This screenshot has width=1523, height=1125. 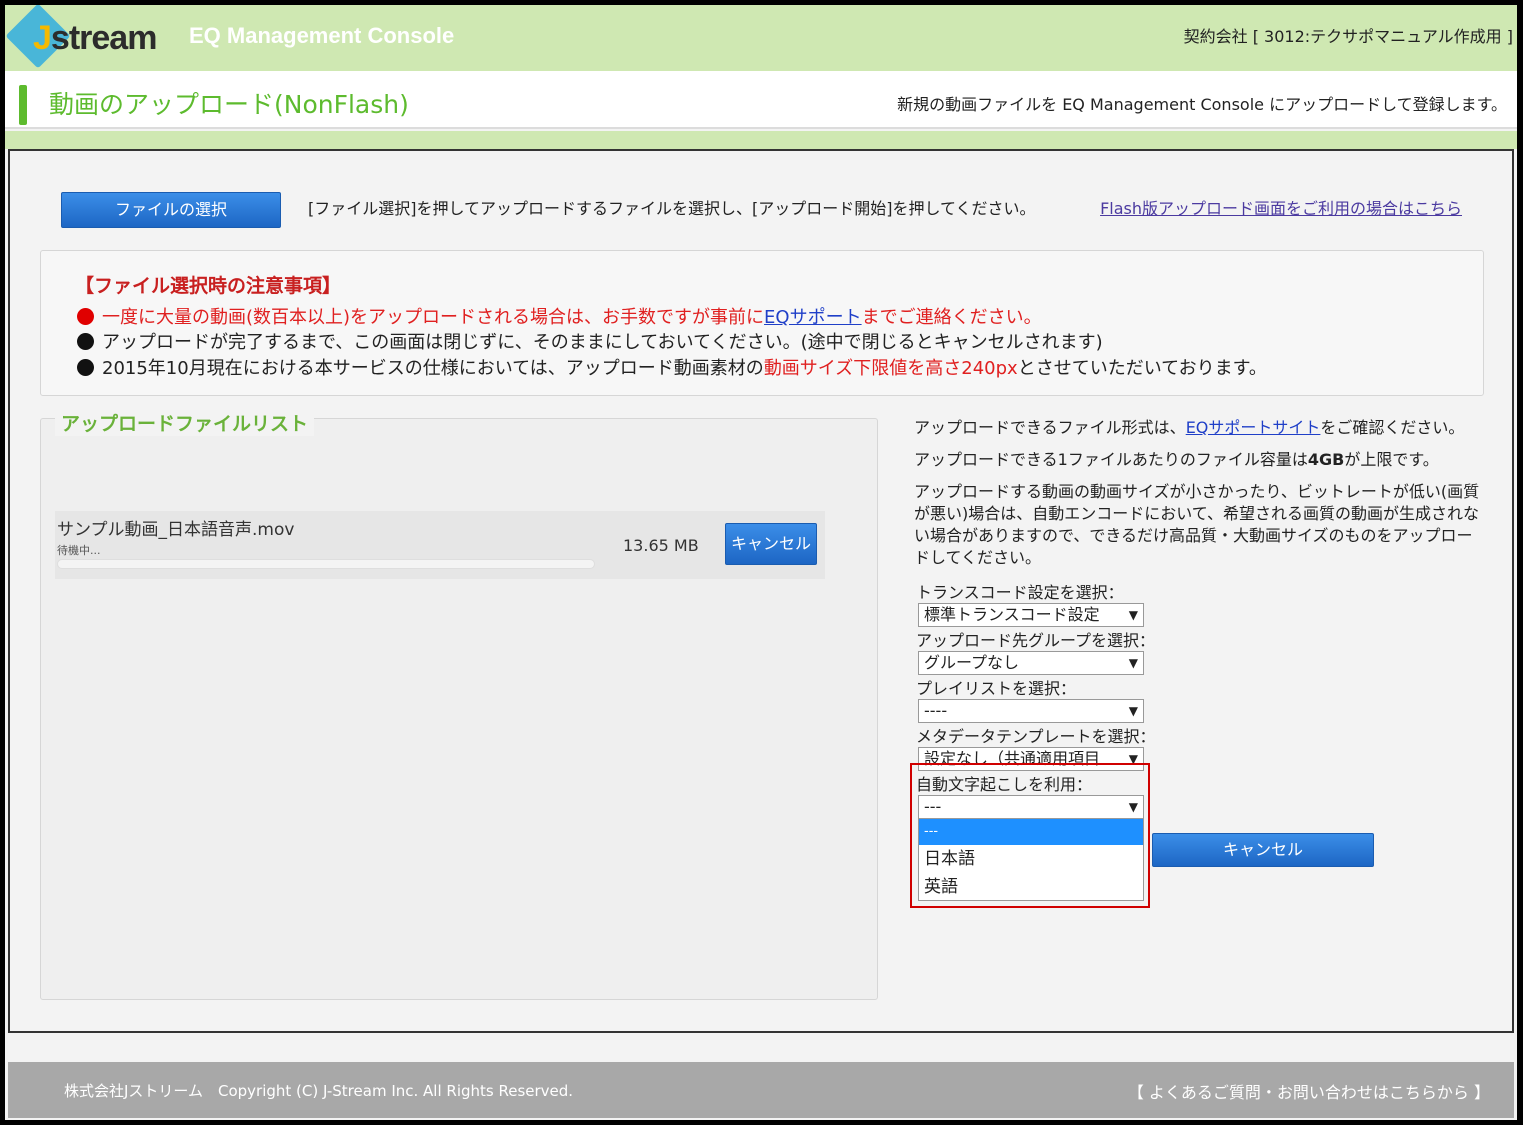 I want to click on eq-support-site-link: EQサポートサイト, so click(x=1253, y=427).